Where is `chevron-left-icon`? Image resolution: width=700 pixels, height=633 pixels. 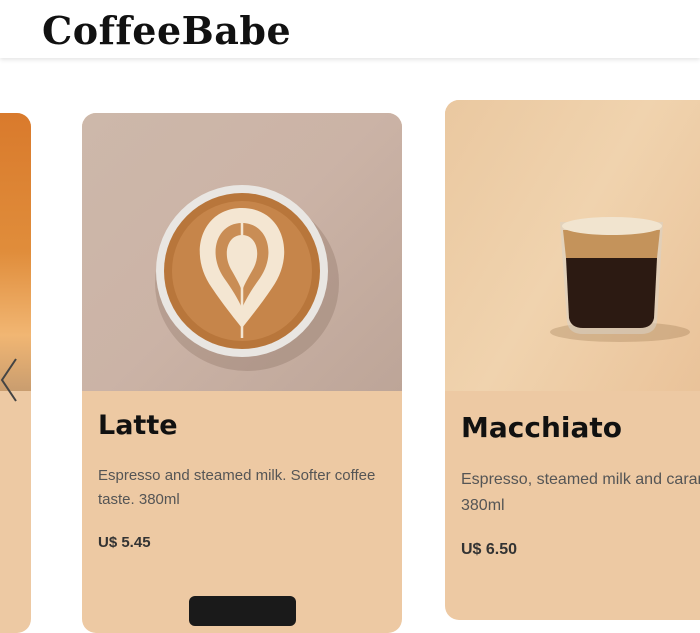
chevron-left-icon is located at coordinates (11, 380).